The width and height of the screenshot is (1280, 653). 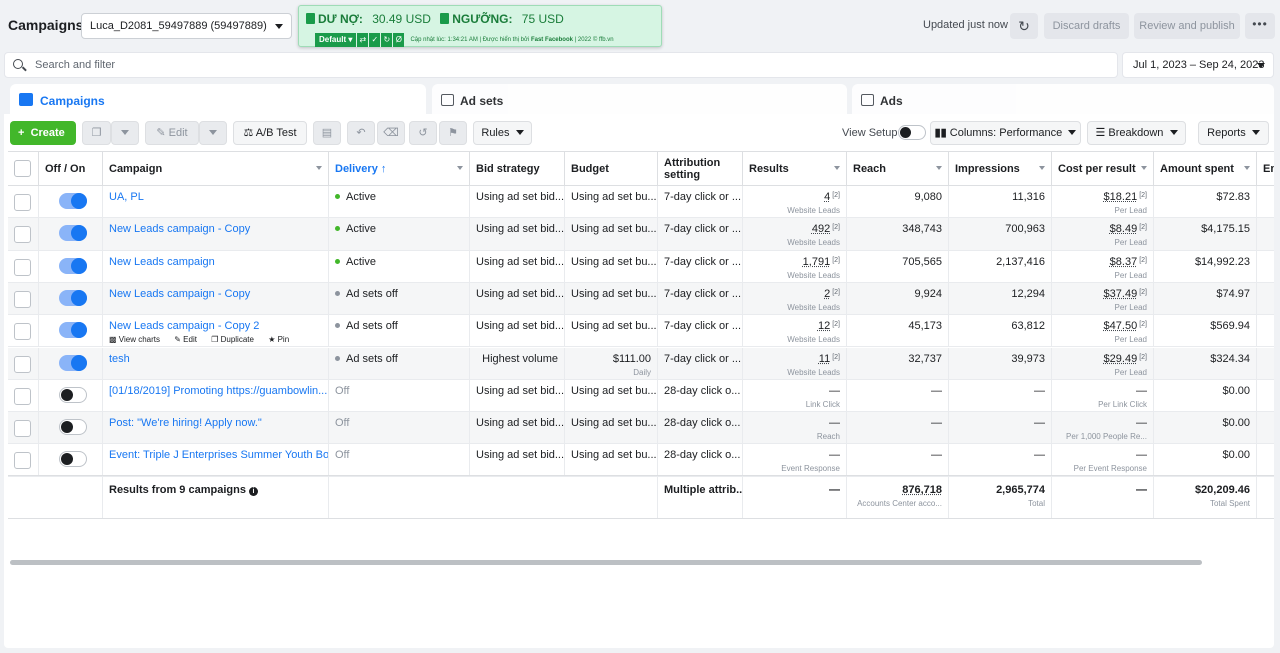 I want to click on date-range-picker: Jul 1, 2023 – Sep 24, 2023, so click(x=1198, y=65).